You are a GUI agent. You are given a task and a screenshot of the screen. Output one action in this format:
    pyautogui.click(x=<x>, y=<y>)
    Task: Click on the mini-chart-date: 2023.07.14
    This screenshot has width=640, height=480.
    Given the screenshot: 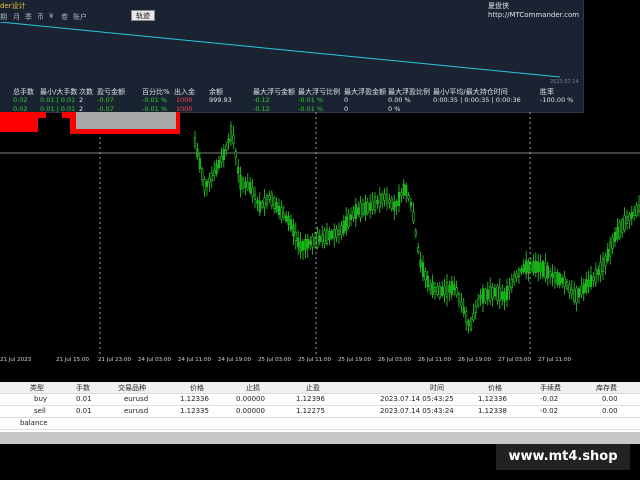 What is the action you would take?
    pyautogui.click(x=564, y=82)
    